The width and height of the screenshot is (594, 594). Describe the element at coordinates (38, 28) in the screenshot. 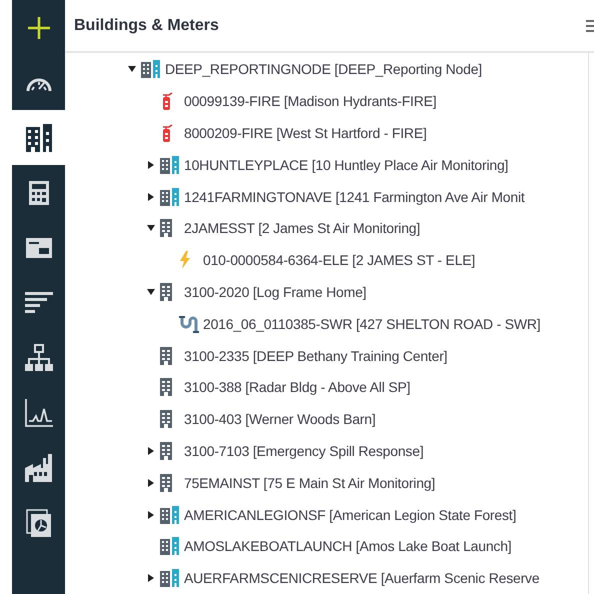

I see `add-icon` at that location.